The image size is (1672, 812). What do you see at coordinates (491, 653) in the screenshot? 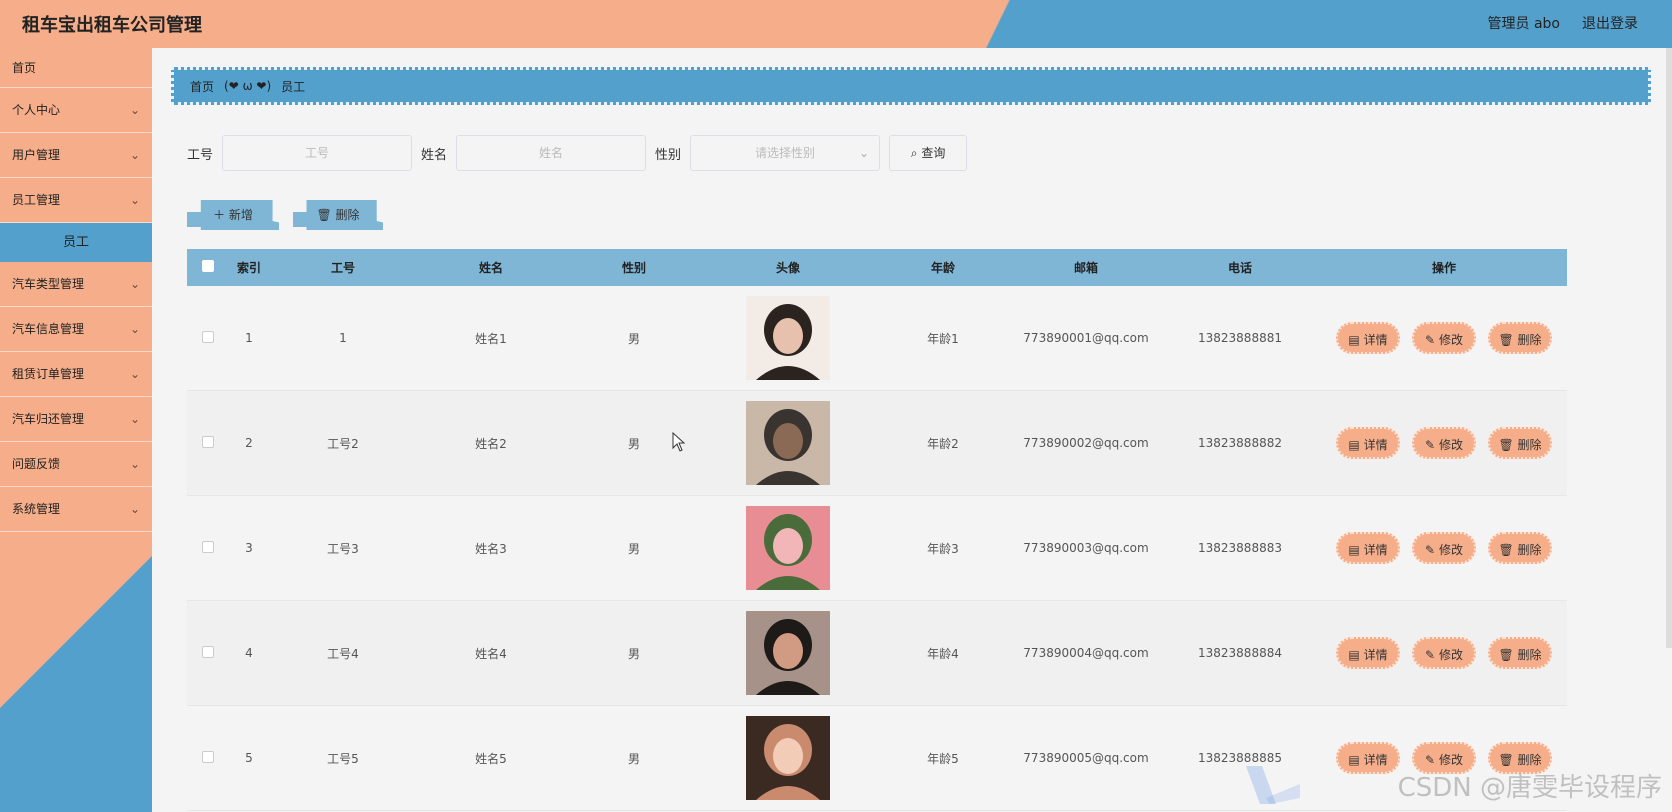
I see `cell-name: 姓名4` at bounding box center [491, 653].